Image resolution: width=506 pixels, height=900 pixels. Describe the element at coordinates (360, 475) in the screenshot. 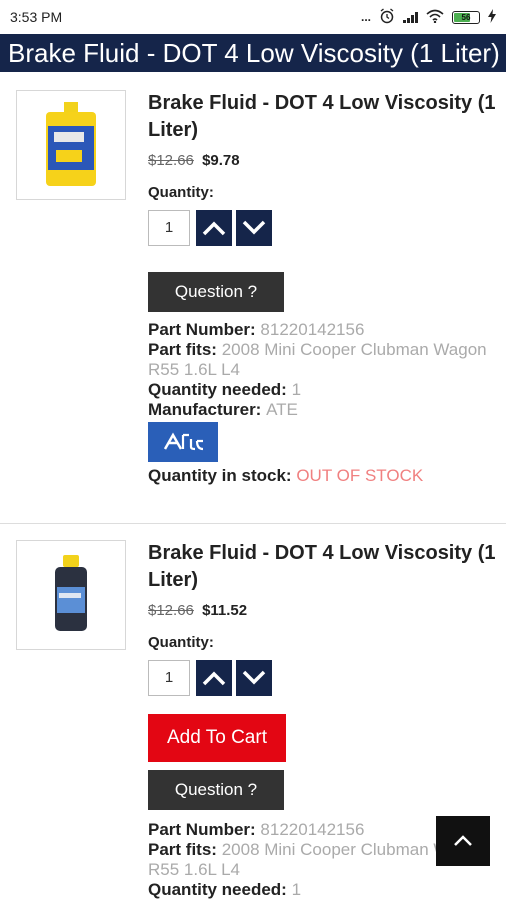

I see `stock-status: OUT OF STOCK` at that location.